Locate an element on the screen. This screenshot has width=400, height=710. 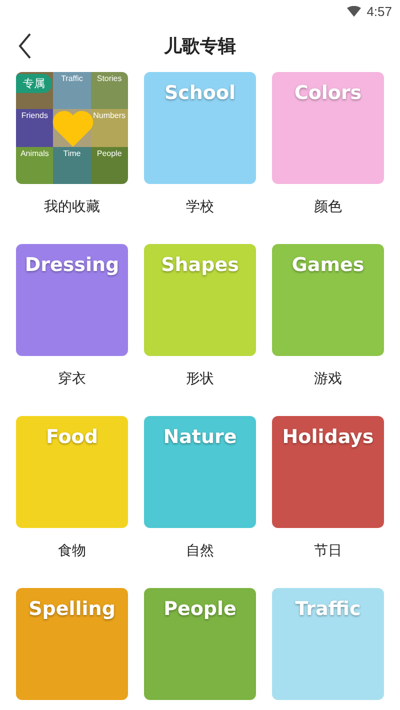
album-cover: Traffic is located at coordinates (328, 644).